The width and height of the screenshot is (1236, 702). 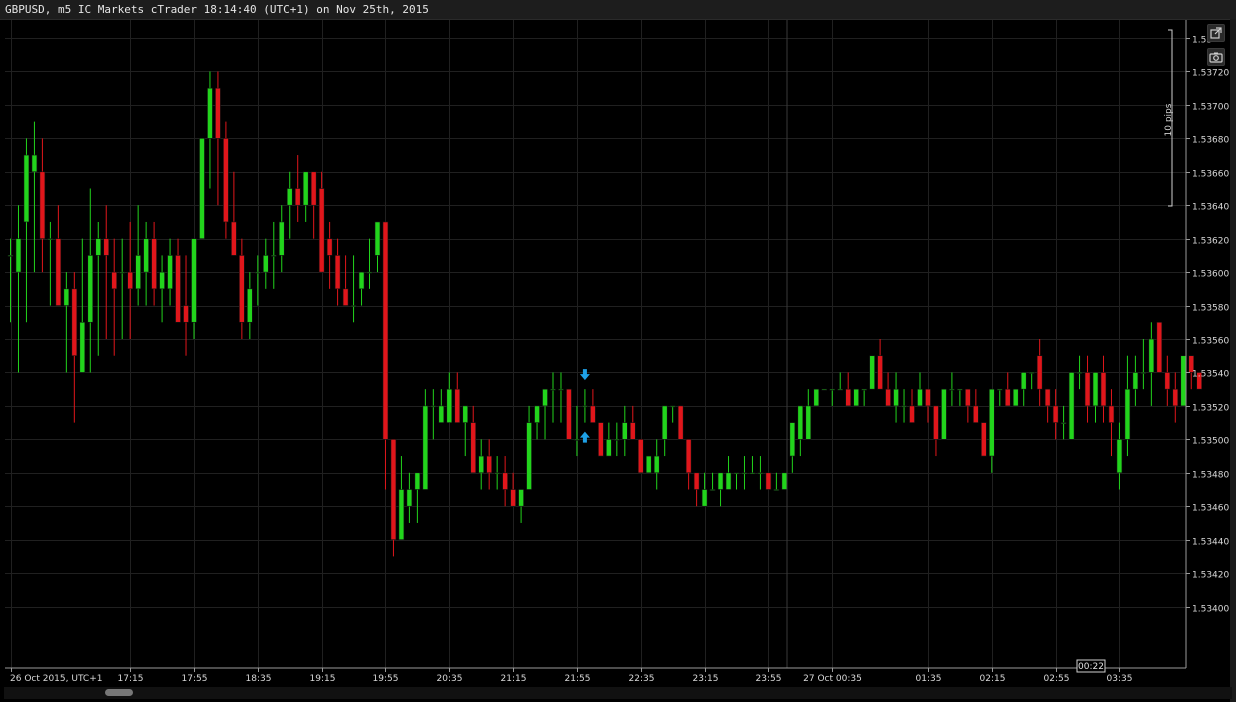 What do you see at coordinates (1210, 576) in the screenshot?
I see `price-tick-label: 1.53420` at bounding box center [1210, 576].